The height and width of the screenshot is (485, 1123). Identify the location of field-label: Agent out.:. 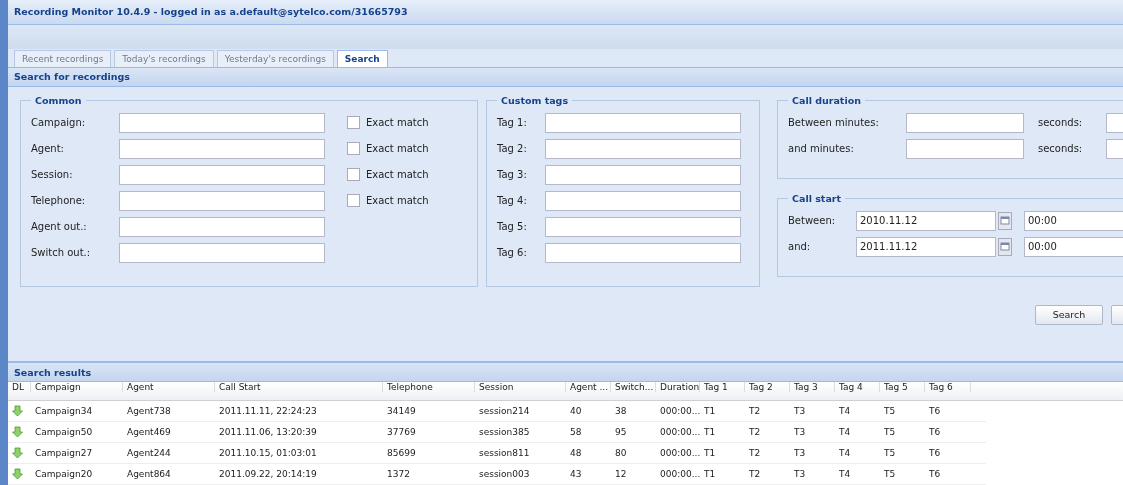
(59, 227).